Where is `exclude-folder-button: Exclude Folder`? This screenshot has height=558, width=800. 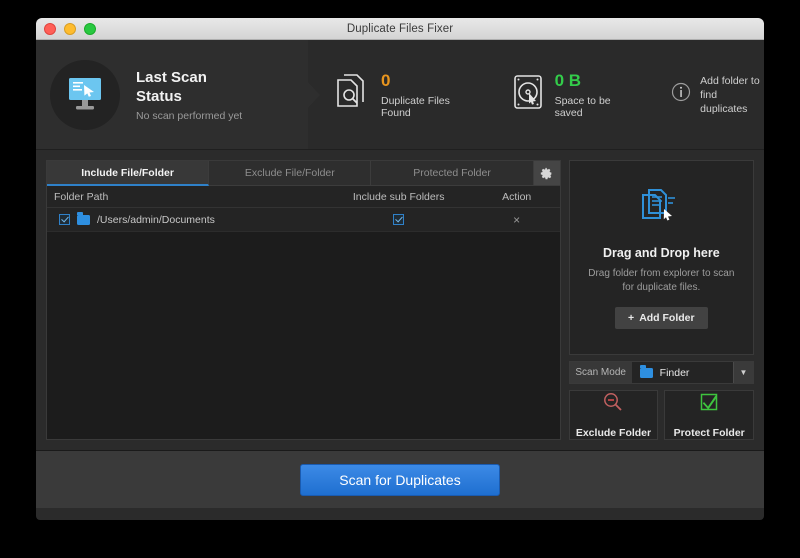
exclude-folder-button: Exclude Folder is located at coordinates (613, 415).